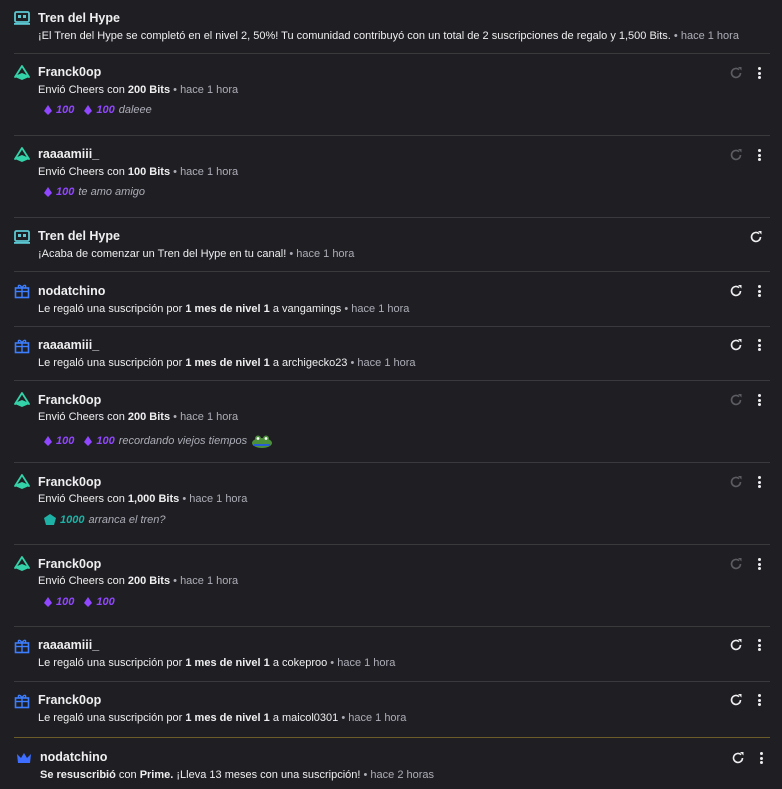 The image size is (782, 789). I want to click on cheer-message: 100 100, so click(81, 602).